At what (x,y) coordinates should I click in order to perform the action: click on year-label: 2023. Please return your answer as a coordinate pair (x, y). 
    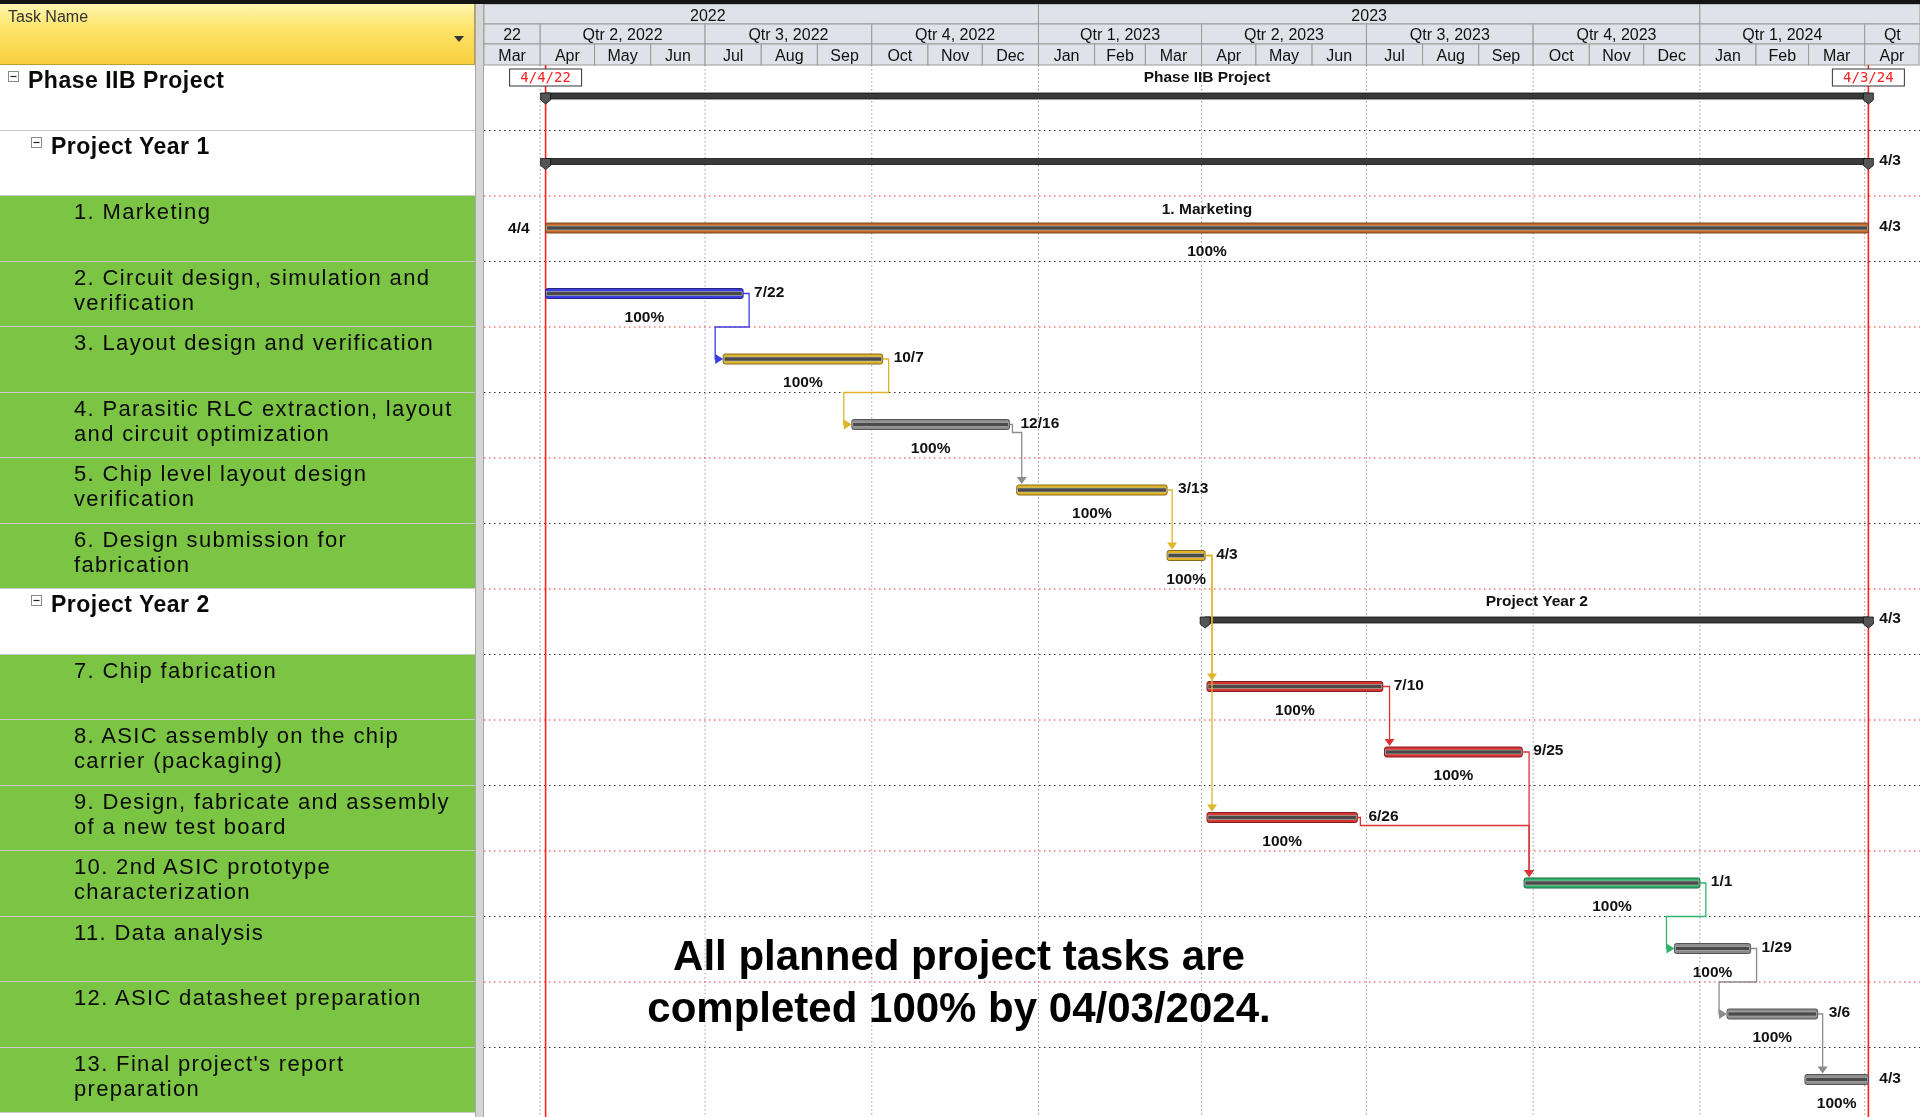
    Looking at the image, I should click on (1369, 15).